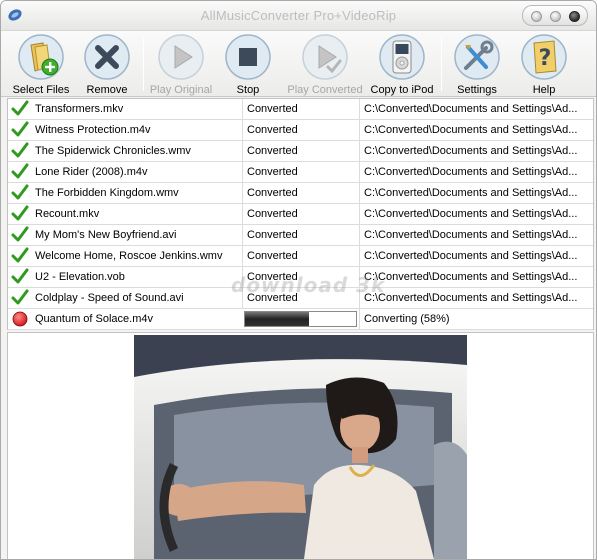 The image size is (597, 560). What do you see at coordinates (181, 57) in the screenshot?
I see `play-icon` at bounding box center [181, 57].